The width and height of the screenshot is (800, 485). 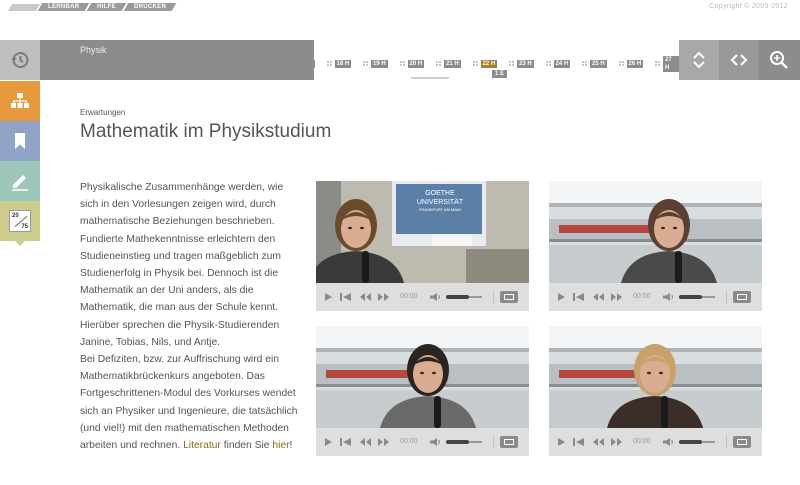 What do you see at coordinates (103, 112) in the screenshot?
I see `breadcrumb: Erwartungen` at bounding box center [103, 112].